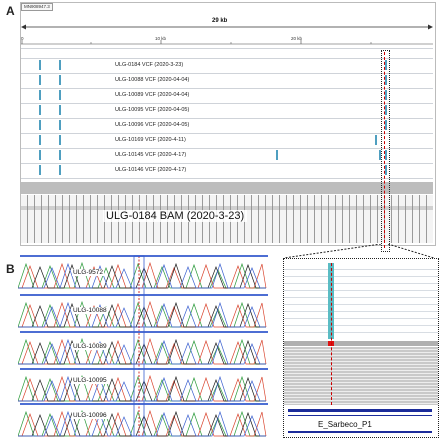 This screenshot has width=440, height=439. I want to click on zoom-panel: E_Sarbeco_P1, so click(361, 348).